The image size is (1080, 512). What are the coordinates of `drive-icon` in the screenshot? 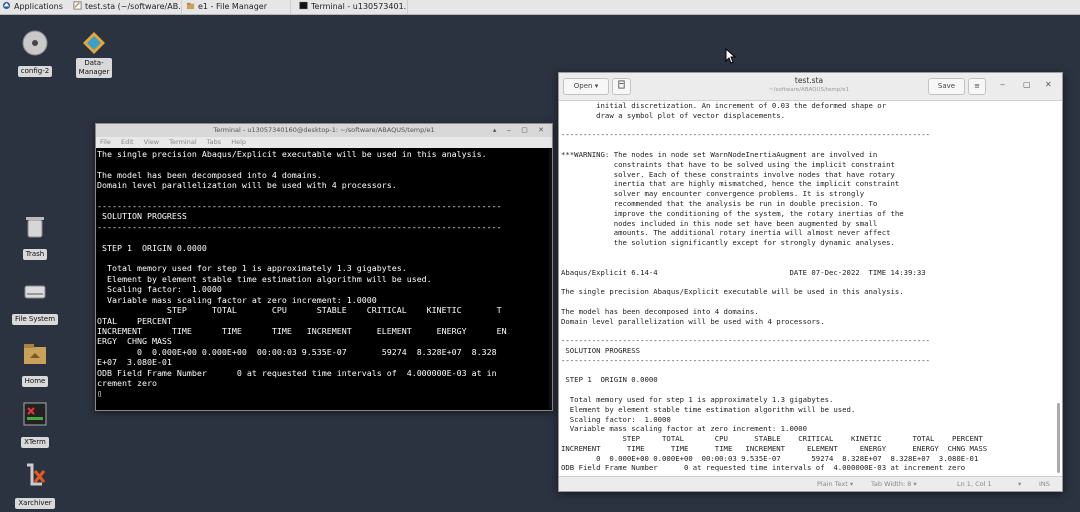 It's located at (35, 291).